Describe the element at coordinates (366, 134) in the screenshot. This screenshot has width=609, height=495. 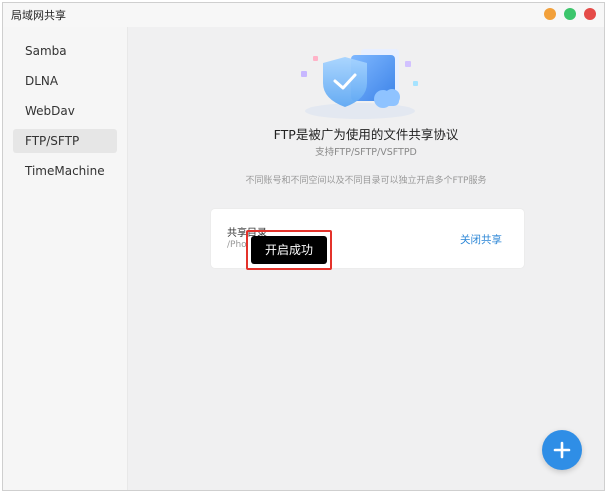
I see `page-headline: FTP是被广为使用的文件共享协议` at that location.